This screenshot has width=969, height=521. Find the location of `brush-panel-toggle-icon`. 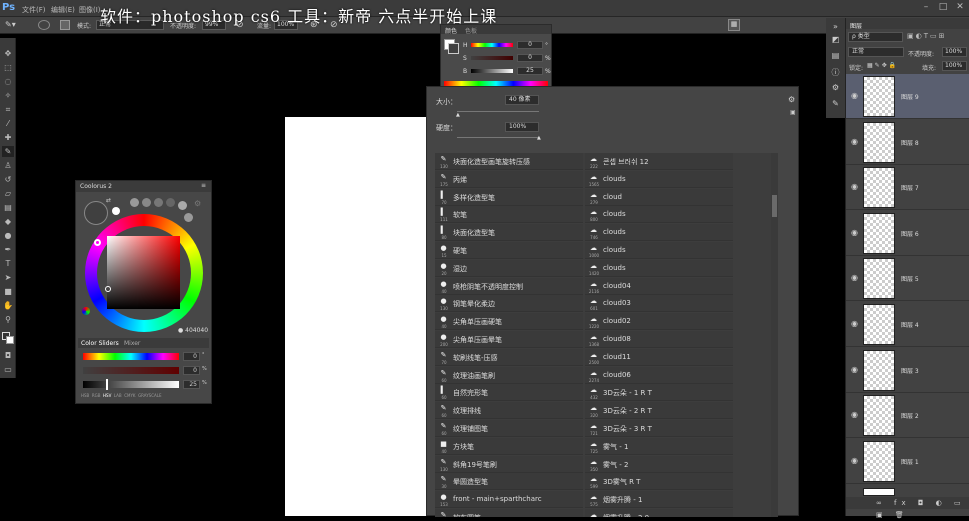

brush-panel-toggle-icon is located at coordinates (65, 25).